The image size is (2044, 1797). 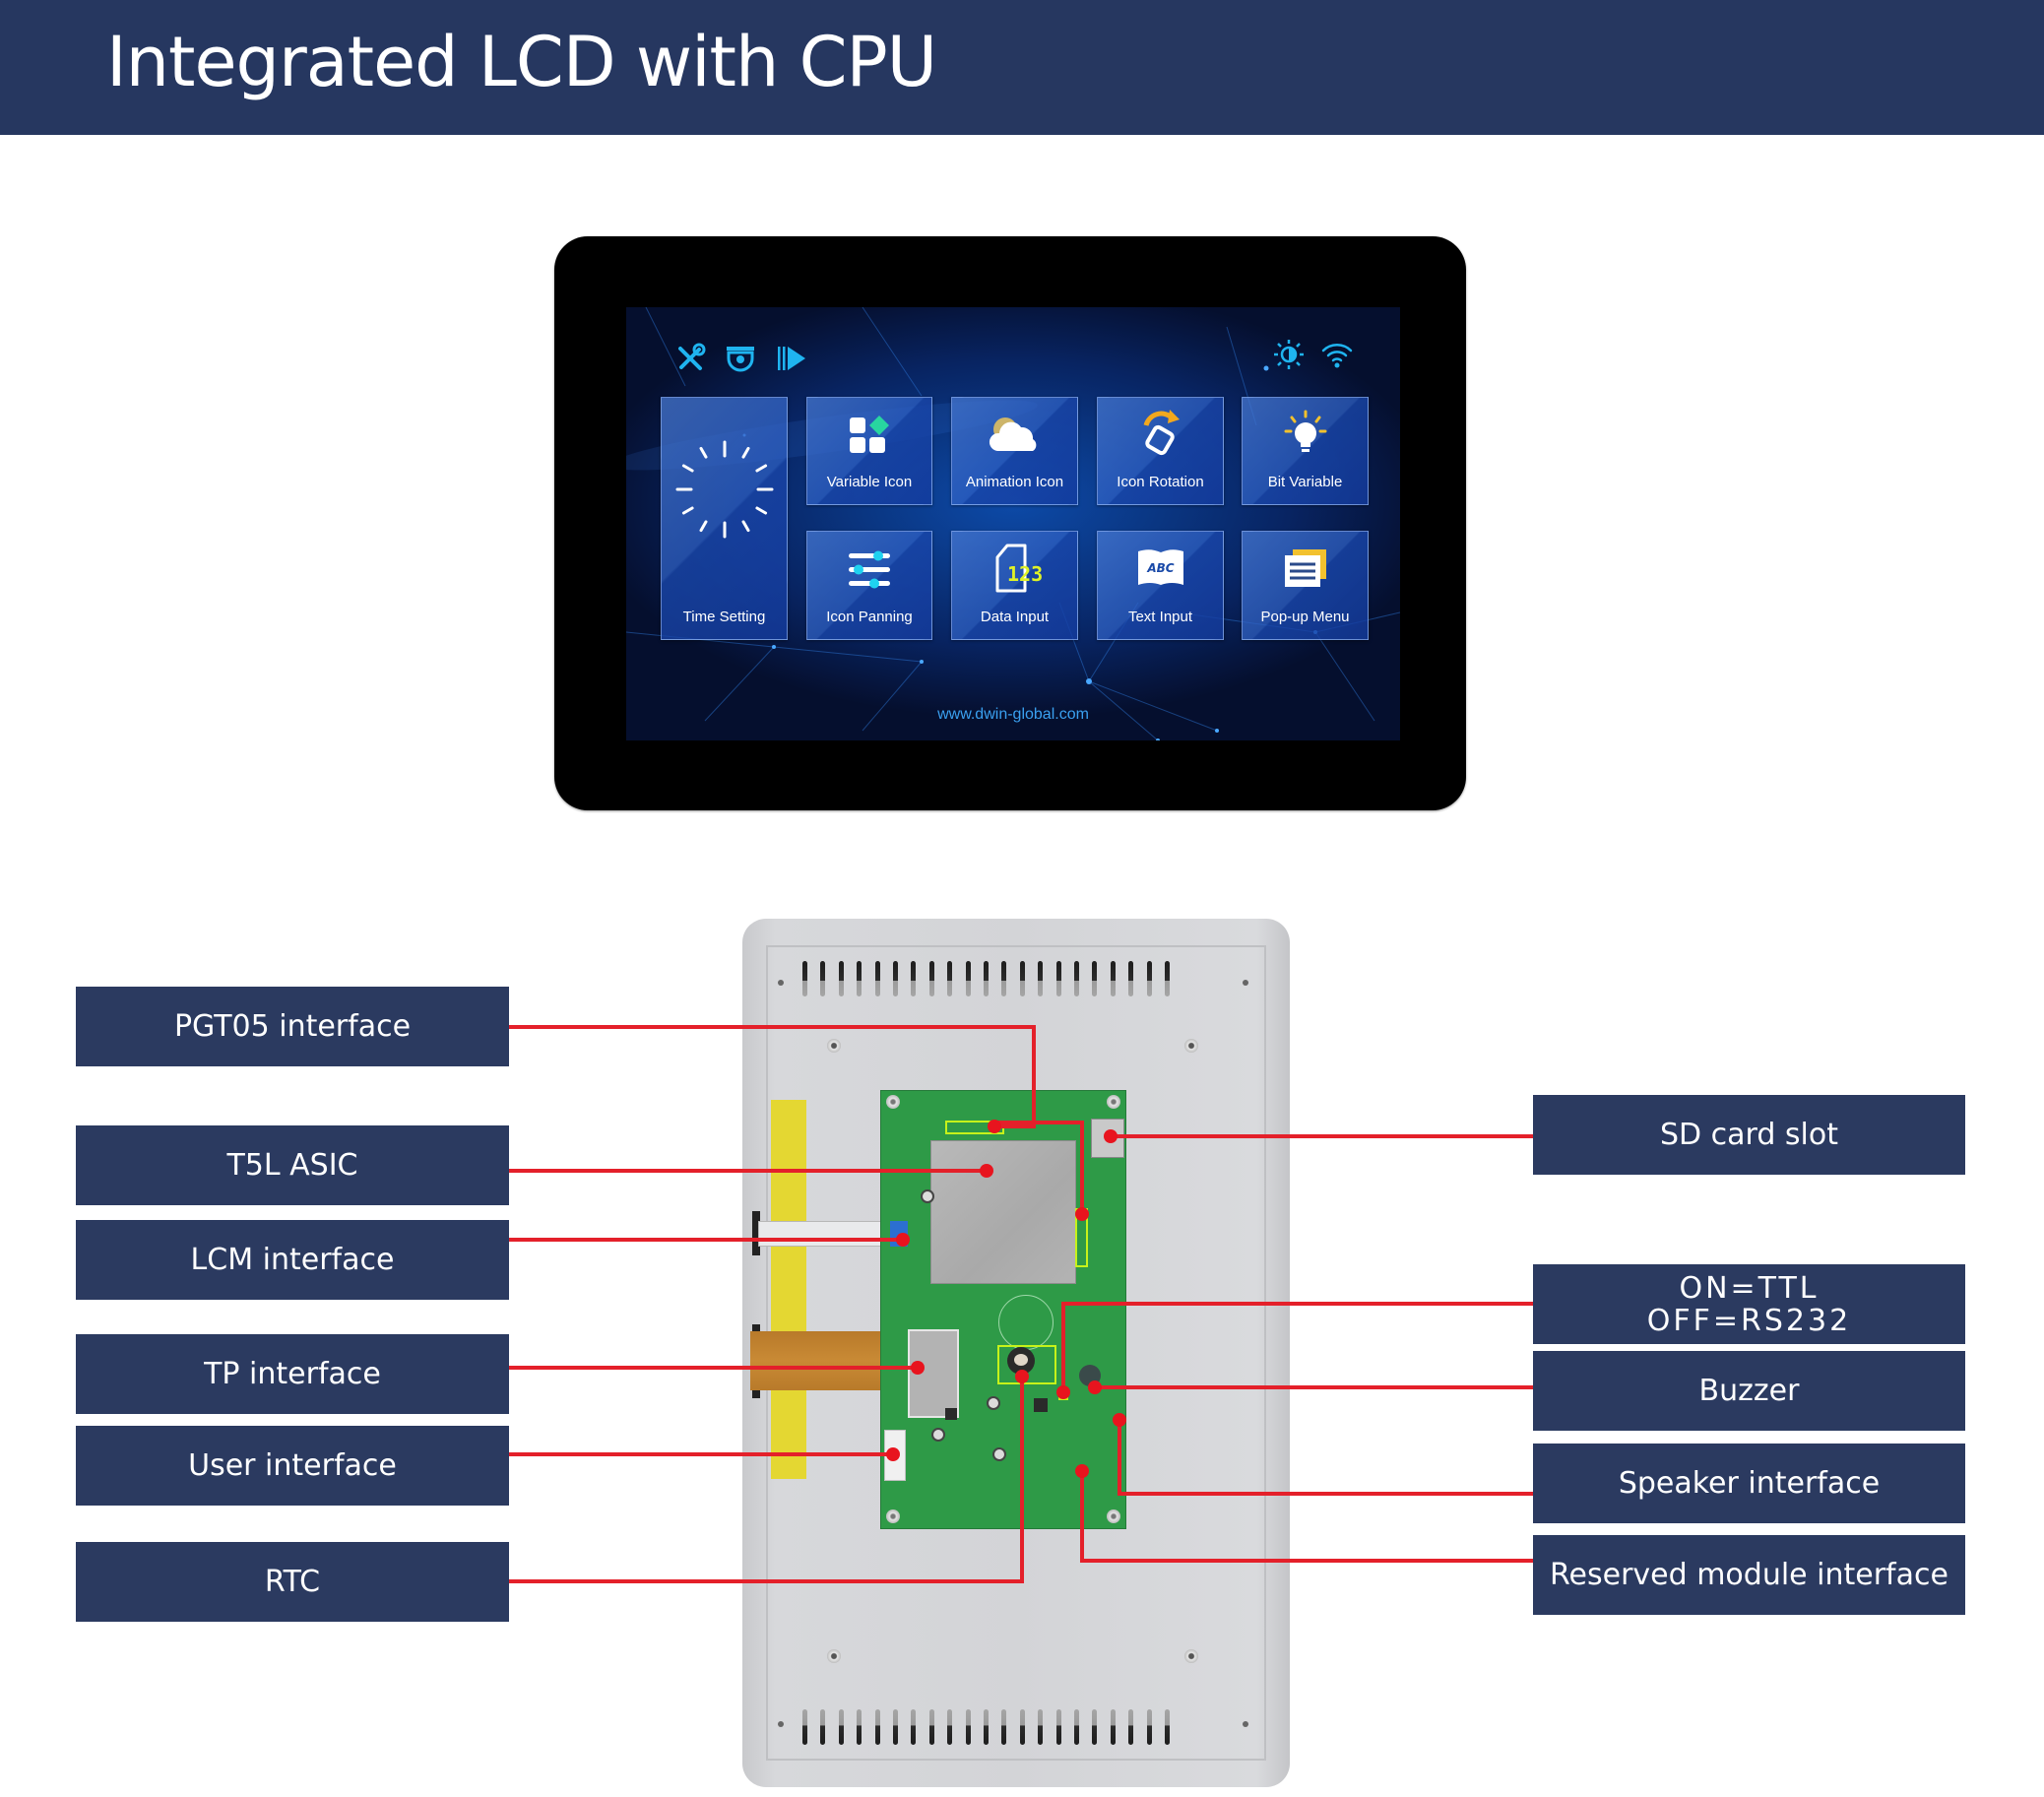 What do you see at coordinates (869, 585) in the screenshot?
I see `tile-icon-panning: Icon Panning` at bounding box center [869, 585].